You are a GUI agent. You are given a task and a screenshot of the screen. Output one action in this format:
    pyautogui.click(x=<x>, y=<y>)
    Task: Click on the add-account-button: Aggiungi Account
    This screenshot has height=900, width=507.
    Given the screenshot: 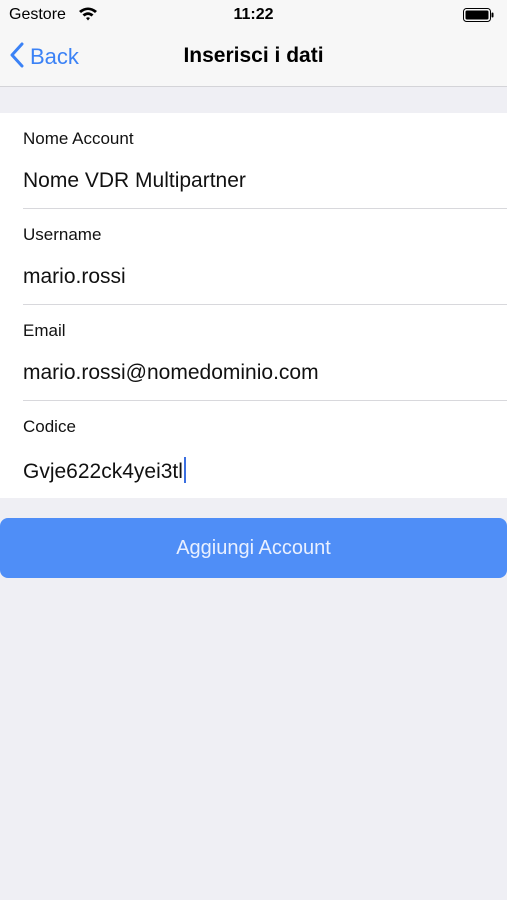 What is the action you would take?
    pyautogui.click(x=253, y=548)
    